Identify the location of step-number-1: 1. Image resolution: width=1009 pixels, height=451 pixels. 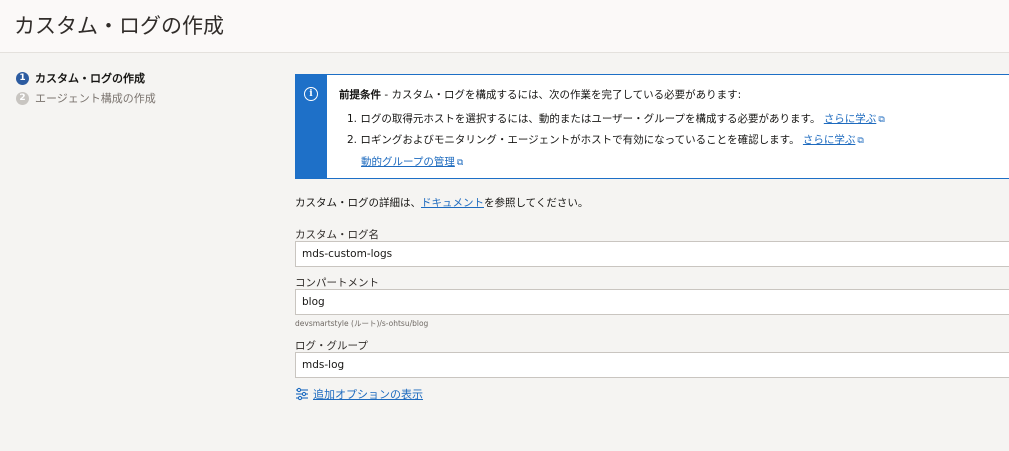
(22, 78).